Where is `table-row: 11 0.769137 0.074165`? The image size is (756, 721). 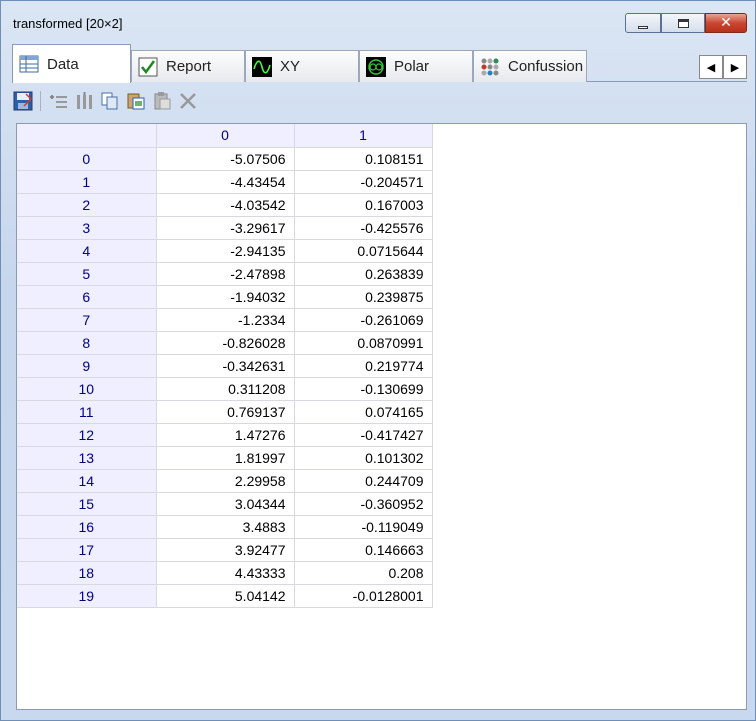
table-row: 11 0.769137 0.074165 is located at coordinates (225, 412).